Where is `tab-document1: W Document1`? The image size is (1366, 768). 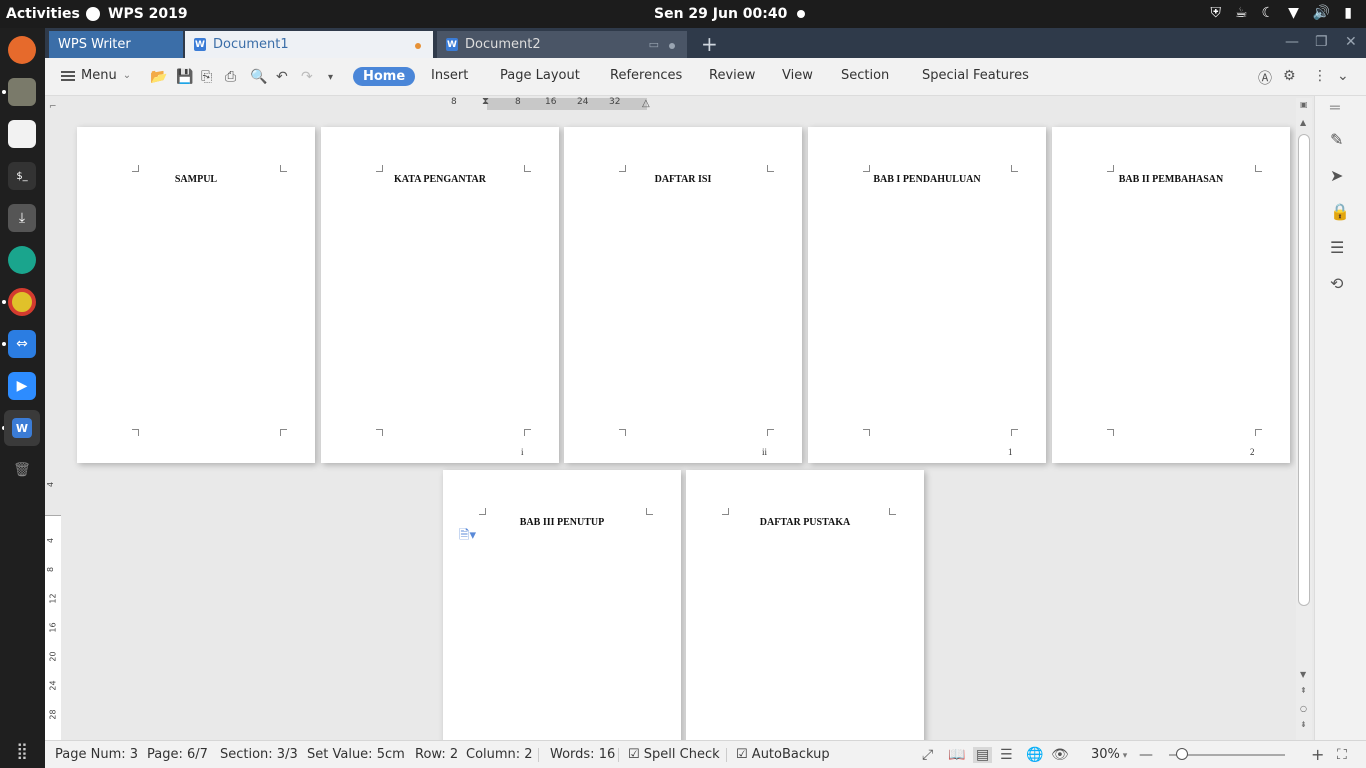 tab-document1: W Document1 is located at coordinates (309, 44).